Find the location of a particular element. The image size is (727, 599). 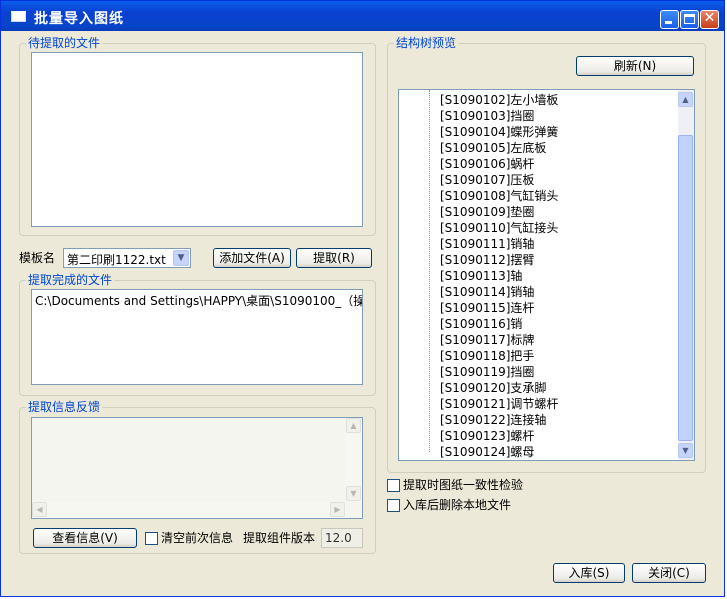

tree-item: [S1090106]蜗杆 is located at coordinates (499, 164).